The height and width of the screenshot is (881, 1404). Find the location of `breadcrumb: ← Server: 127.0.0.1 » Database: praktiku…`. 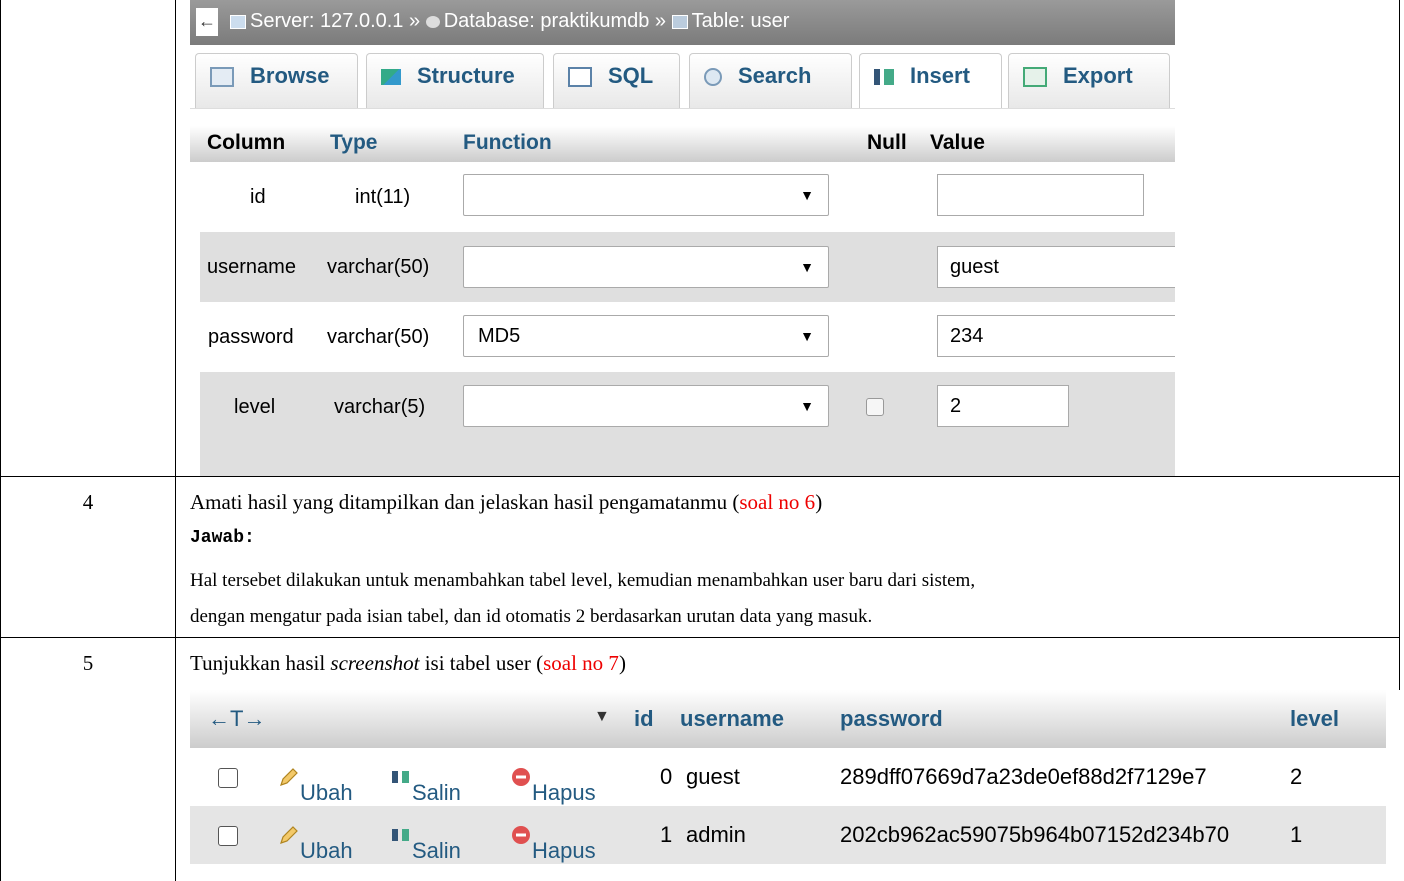

breadcrumb: ← Server: 127.0.0.1 » Database: praktiku… is located at coordinates (682, 22).